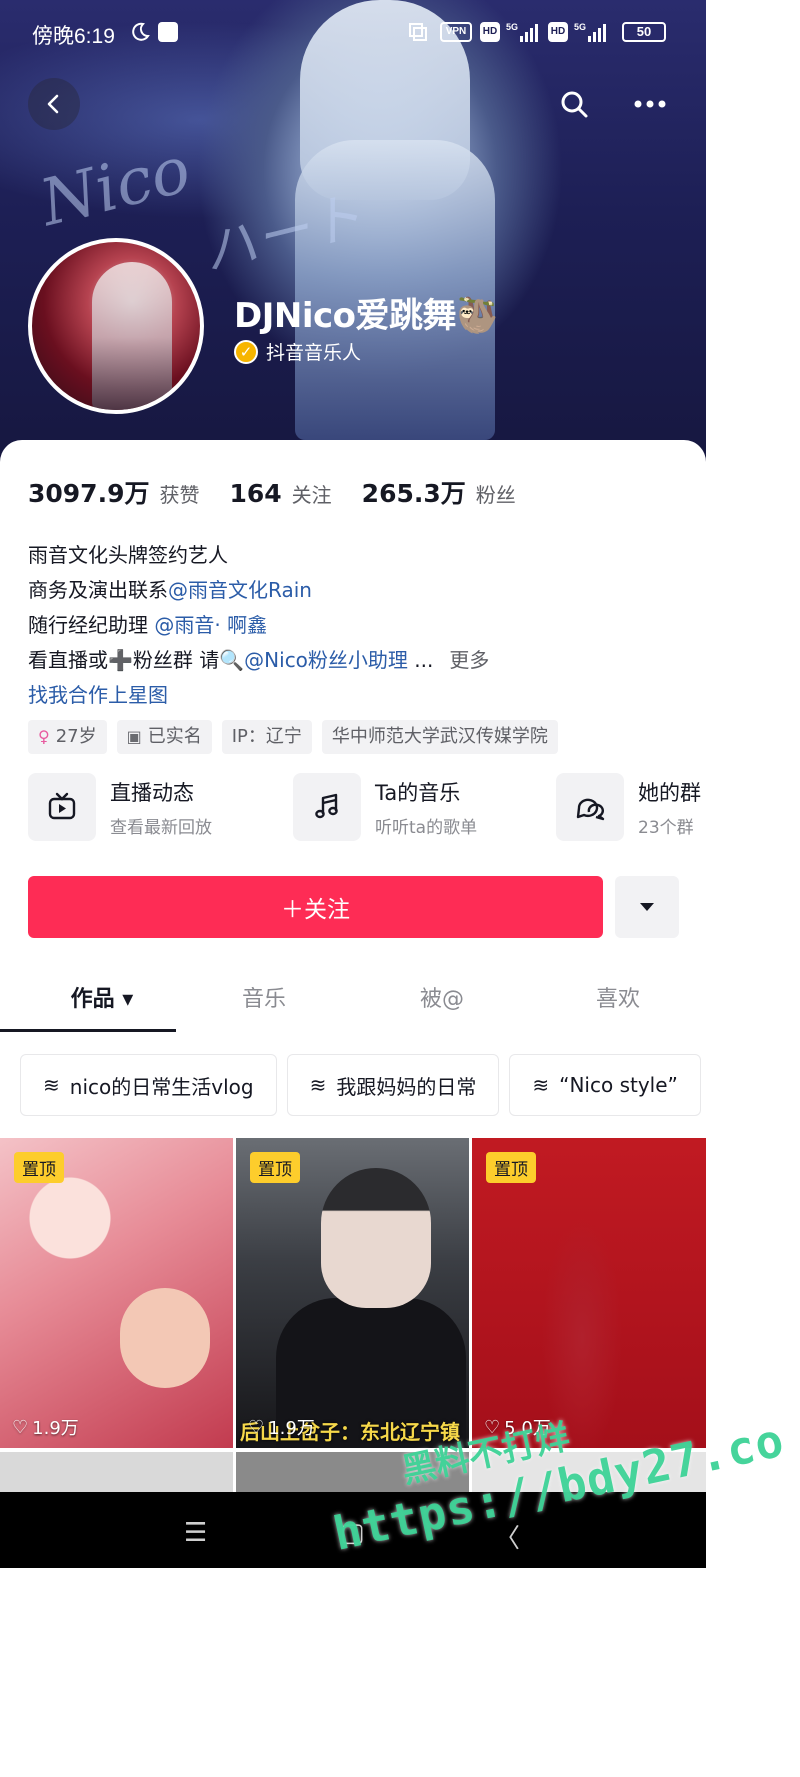 The height and width of the screenshot is (1777, 800). Describe the element at coordinates (385, 807) in the screenshot. I see `music-entry: Ta的音乐 听听ta的歌单` at that location.